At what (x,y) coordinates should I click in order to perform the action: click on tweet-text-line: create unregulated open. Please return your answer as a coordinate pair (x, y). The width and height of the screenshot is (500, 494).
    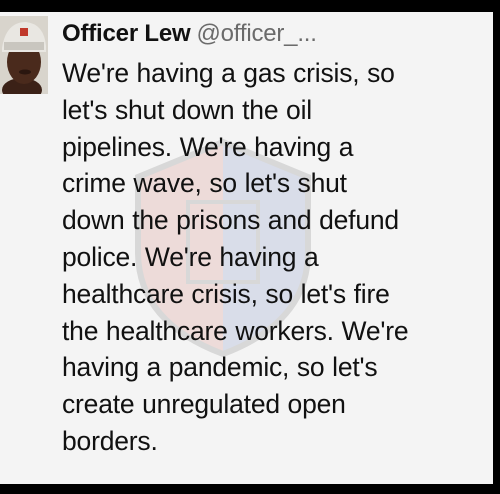
    Looking at the image, I should click on (204, 404).